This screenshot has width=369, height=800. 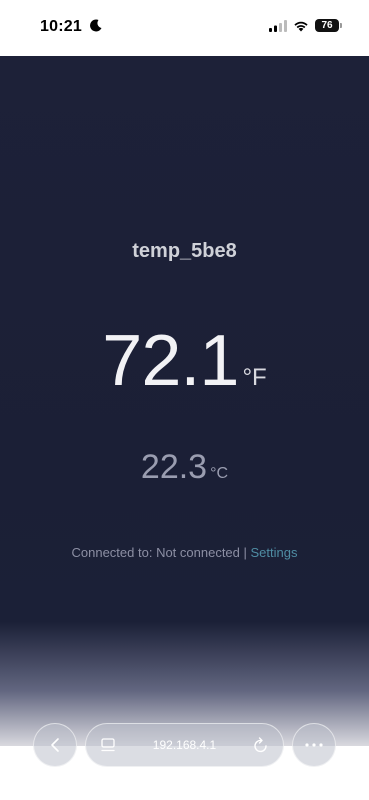 I want to click on settings-link: Settings, so click(x=274, y=552).